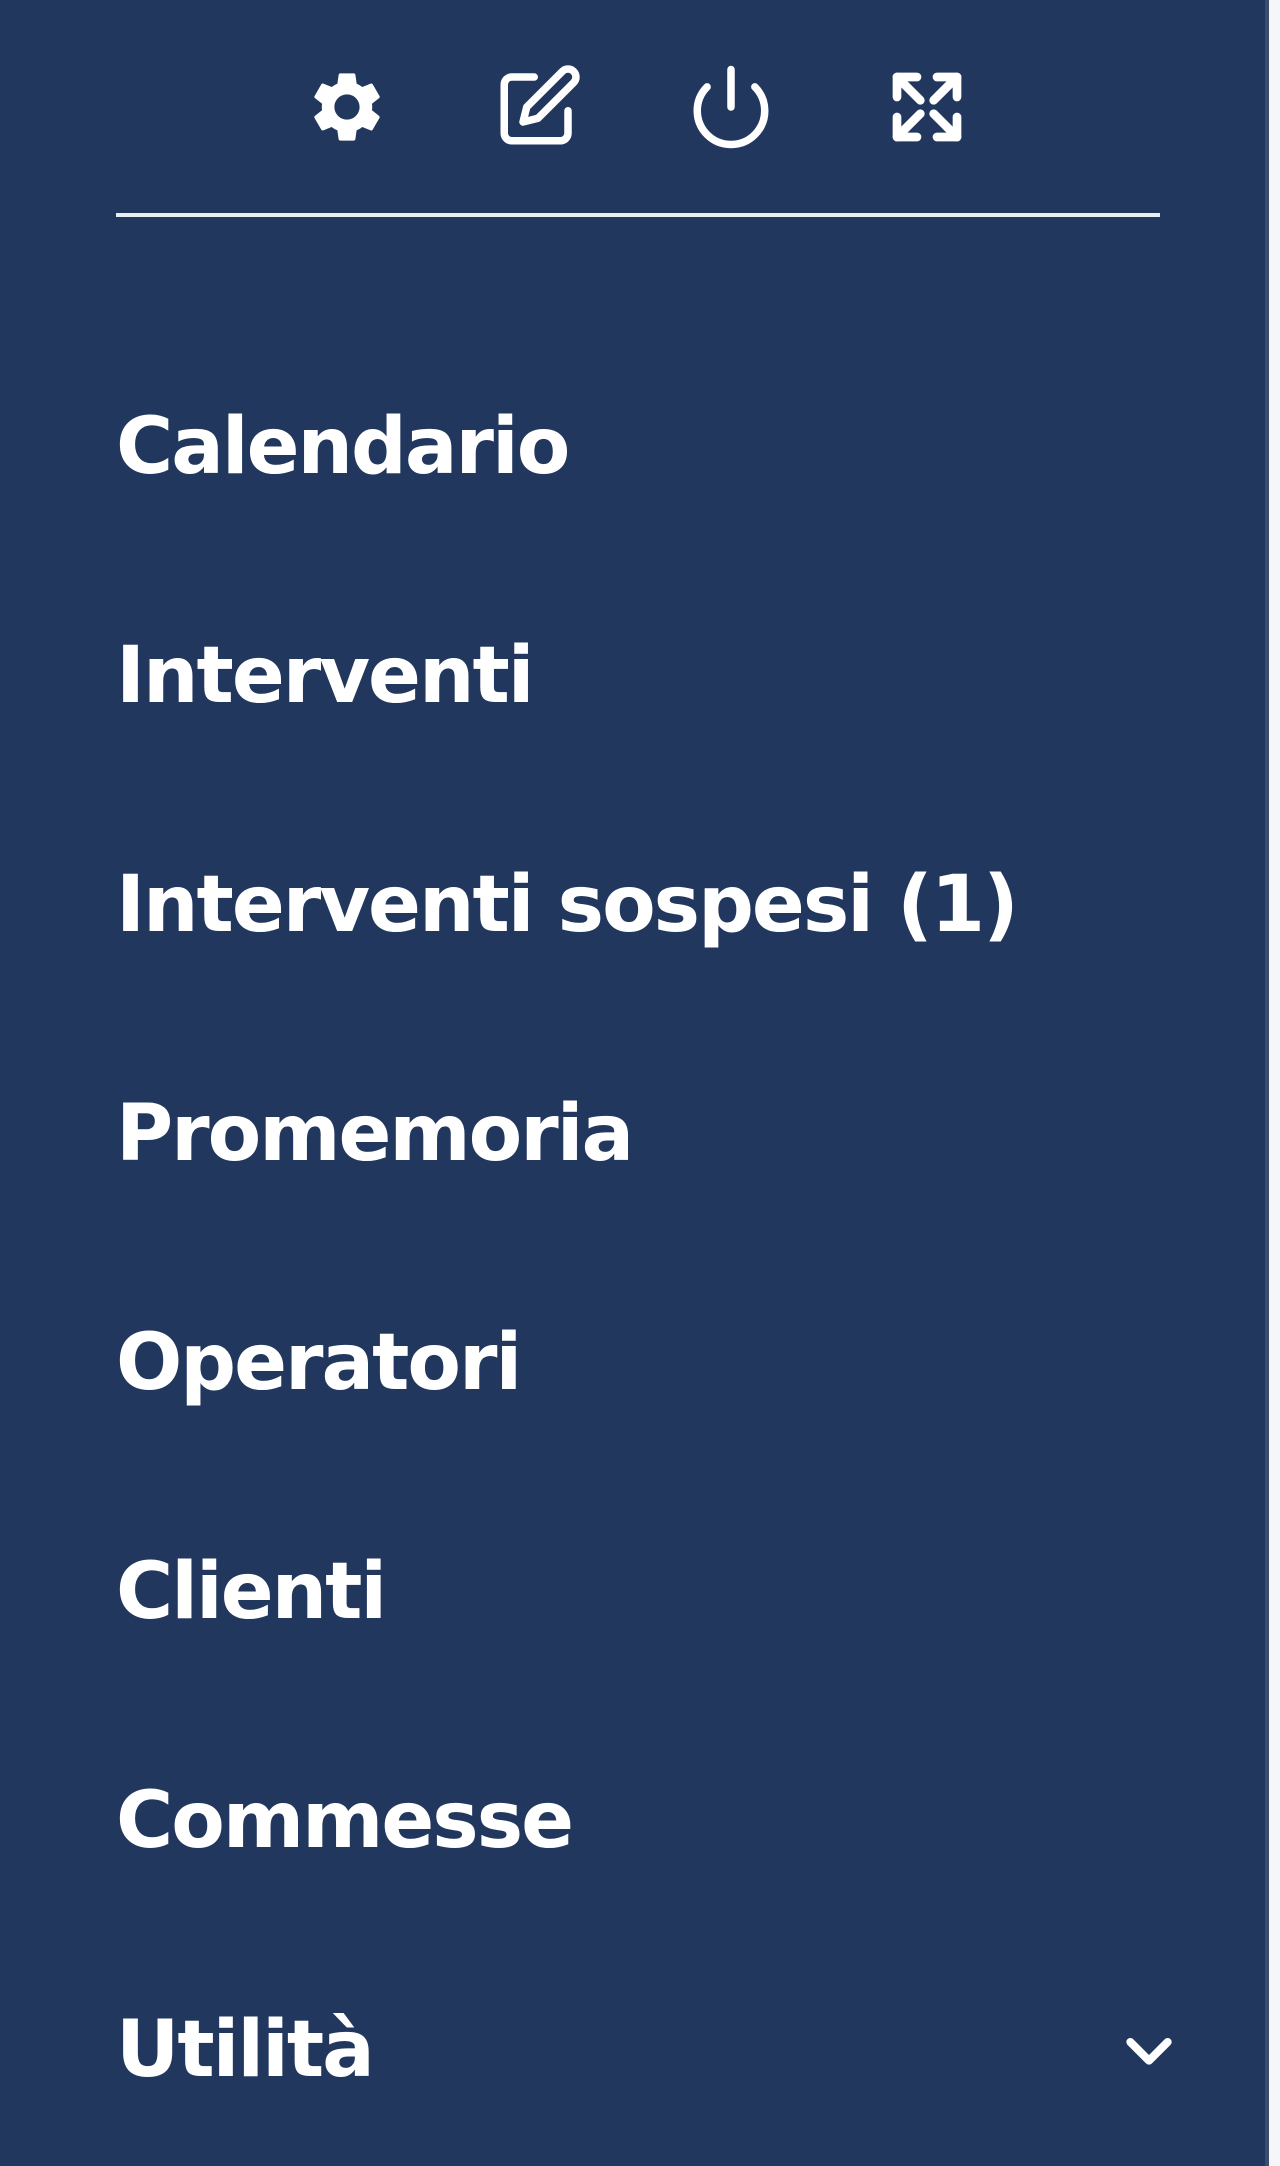 This screenshot has height=2166, width=1280. I want to click on fullscreen-button, so click(927, 107).